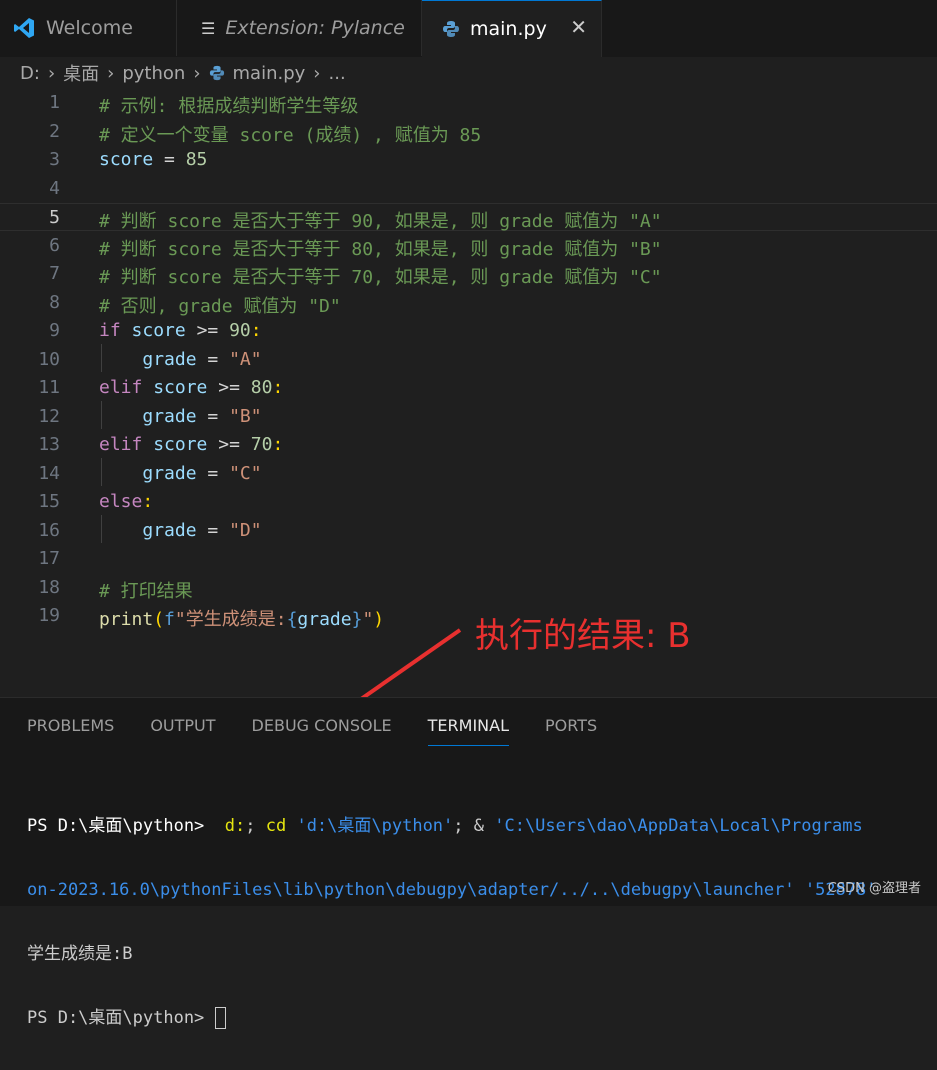  Describe the element at coordinates (220, 1018) in the screenshot. I see `terminal-cursor` at that location.